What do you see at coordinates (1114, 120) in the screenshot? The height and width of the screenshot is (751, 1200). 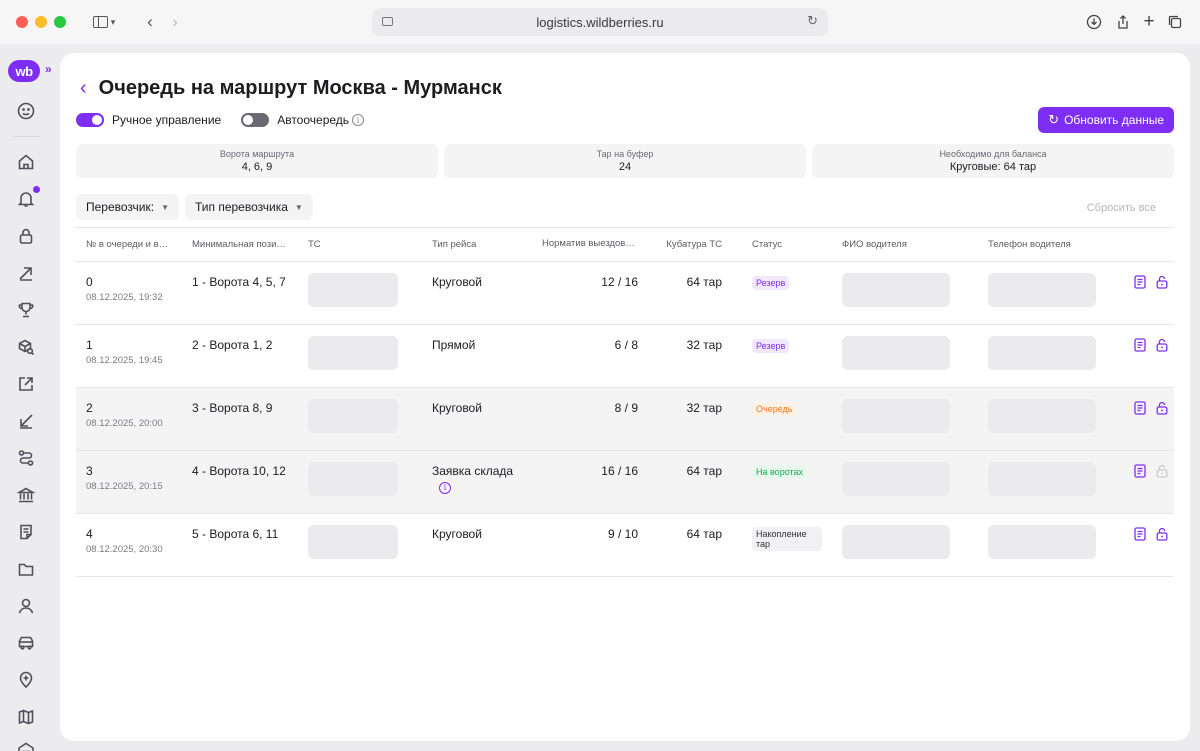 I see `refresh-data-label: Обновить данные` at bounding box center [1114, 120].